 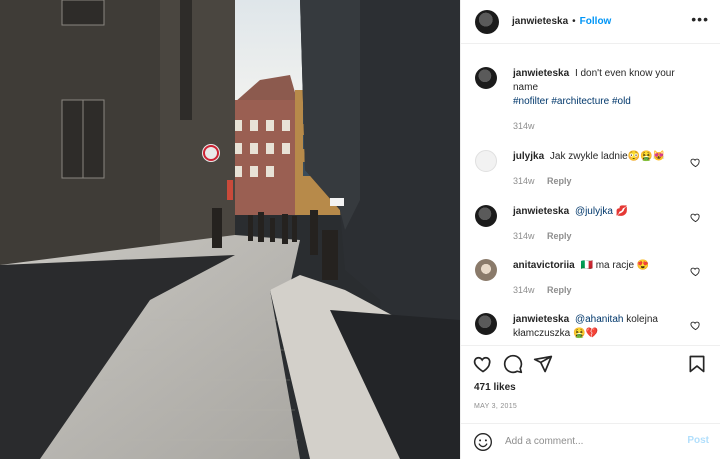 I want to click on bookmark-icon, so click(x=697, y=364).